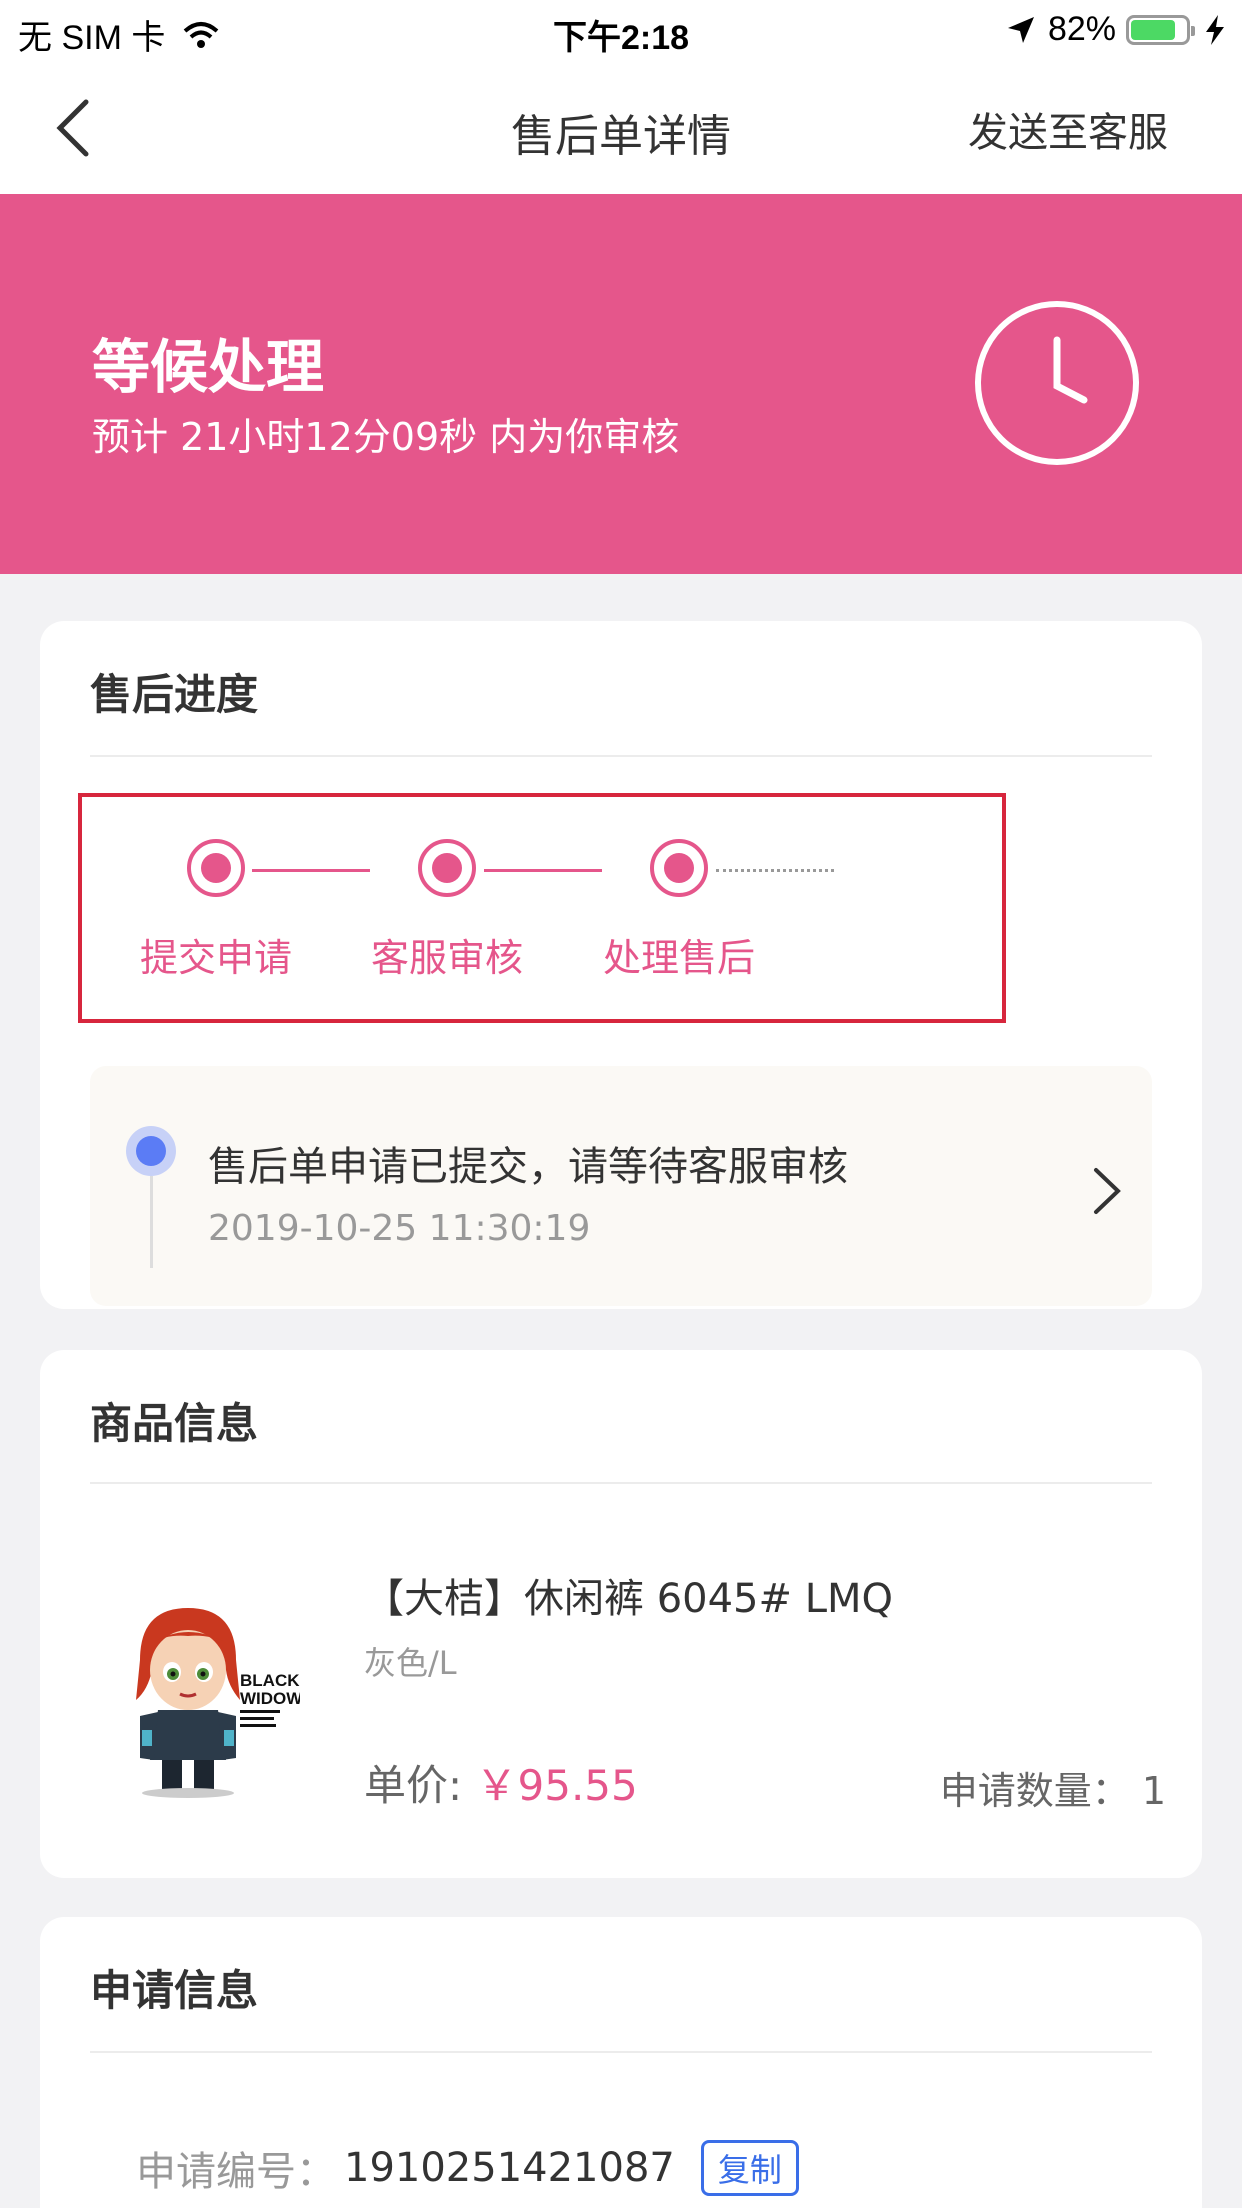 This screenshot has width=1242, height=2208. Describe the element at coordinates (236, 2172) in the screenshot. I see `apply-number-label: 申请编号：` at that location.